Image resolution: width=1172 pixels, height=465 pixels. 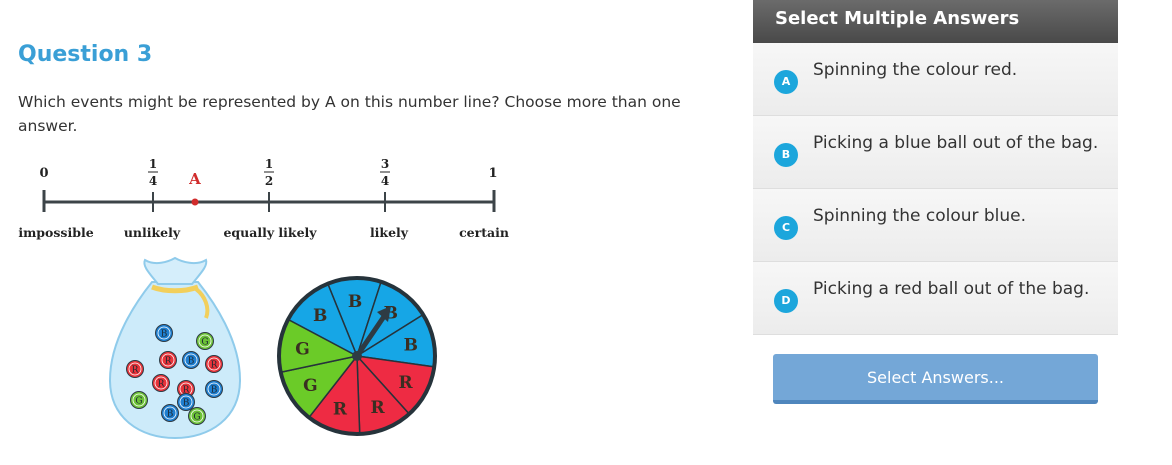 What do you see at coordinates (85, 54) in the screenshot?
I see `question-title: Question 3` at bounding box center [85, 54].